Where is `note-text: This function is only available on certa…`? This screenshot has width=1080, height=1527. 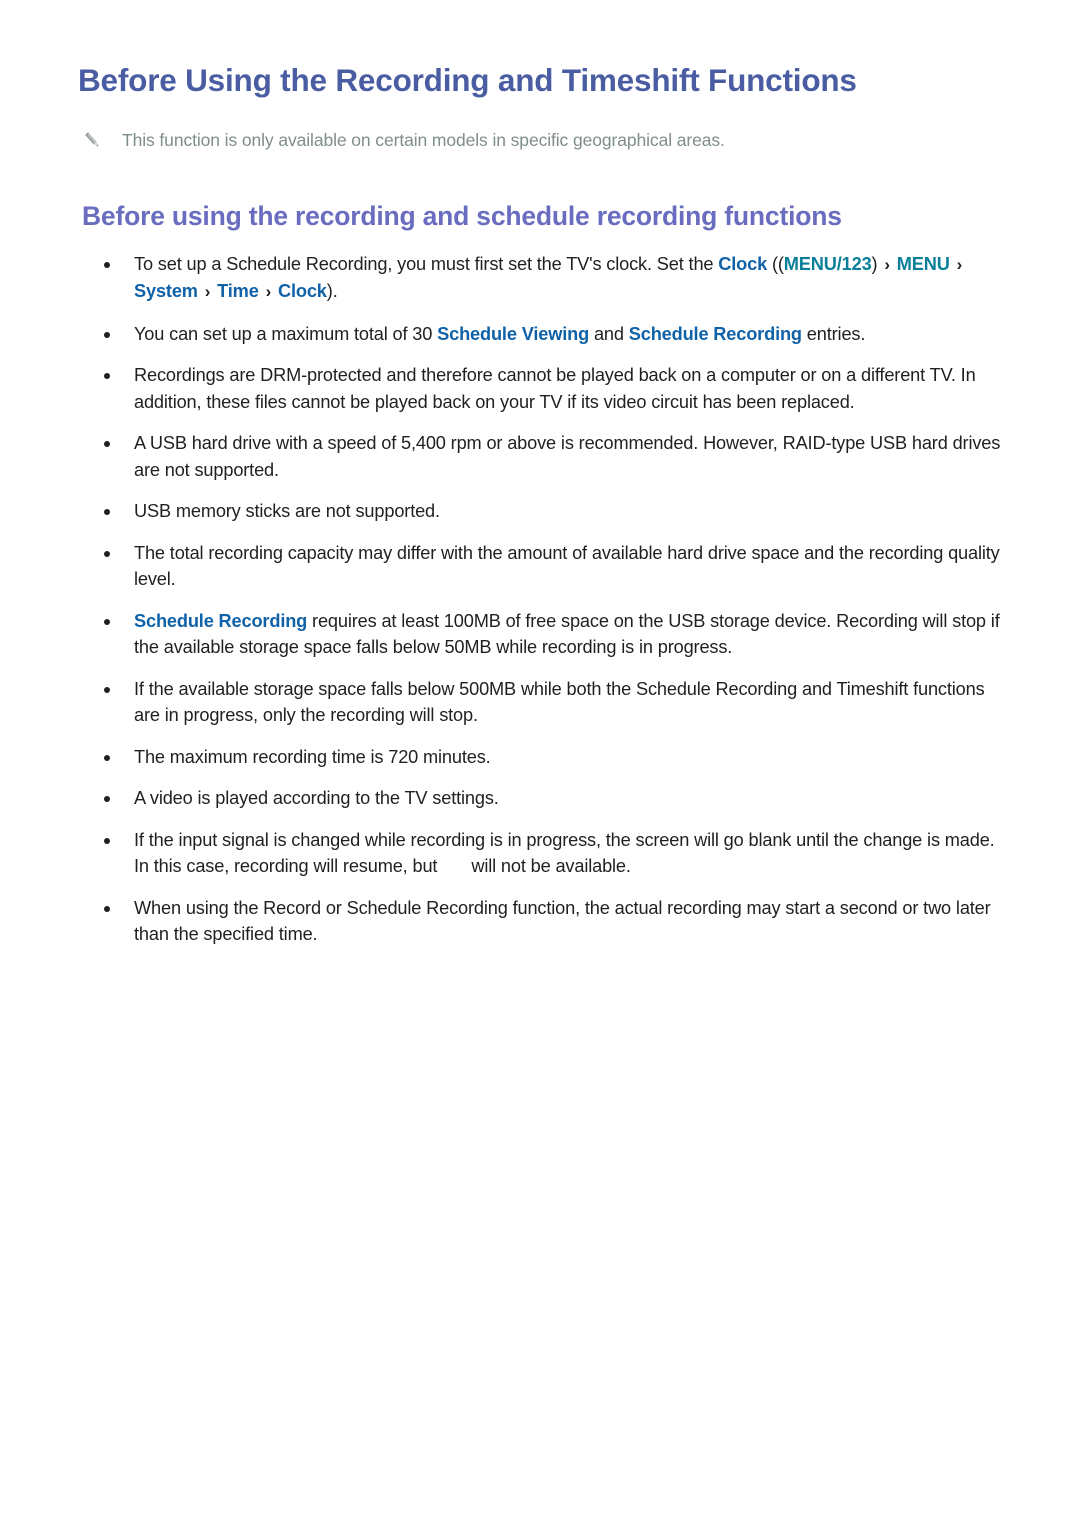 note-text: This function is only available on certa… is located at coordinates (423, 140).